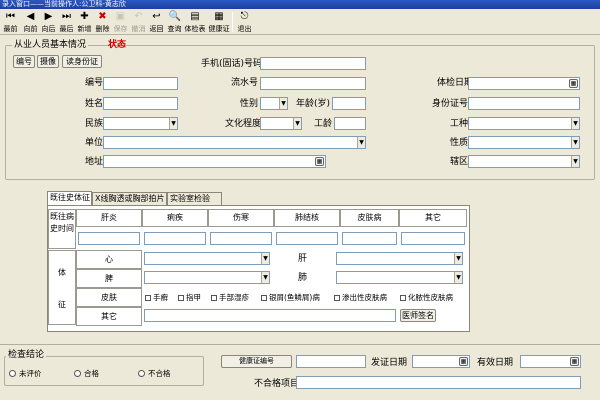 Image resolution: width=600 pixels, height=400 pixels. What do you see at coordinates (120, 16) in the screenshot?
I see `save-icon: ▣` at bounding box center [120, 16].